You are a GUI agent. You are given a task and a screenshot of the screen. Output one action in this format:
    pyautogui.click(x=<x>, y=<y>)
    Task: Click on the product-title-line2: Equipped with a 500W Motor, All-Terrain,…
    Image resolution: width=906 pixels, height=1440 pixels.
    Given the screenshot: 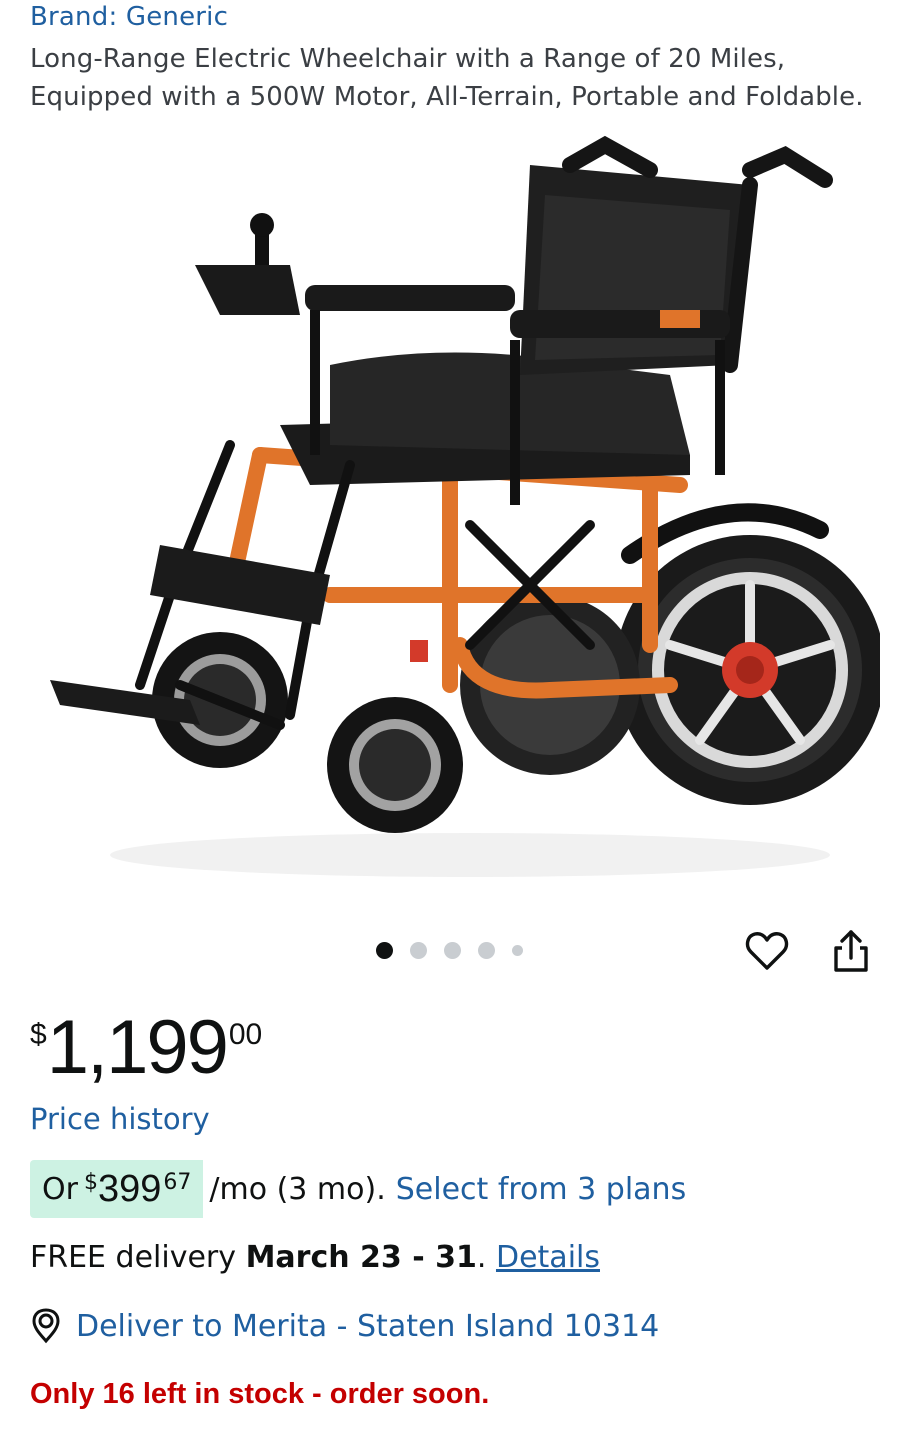 What is the action you would take?
    pyautogui.click(x=447, y=97)
    